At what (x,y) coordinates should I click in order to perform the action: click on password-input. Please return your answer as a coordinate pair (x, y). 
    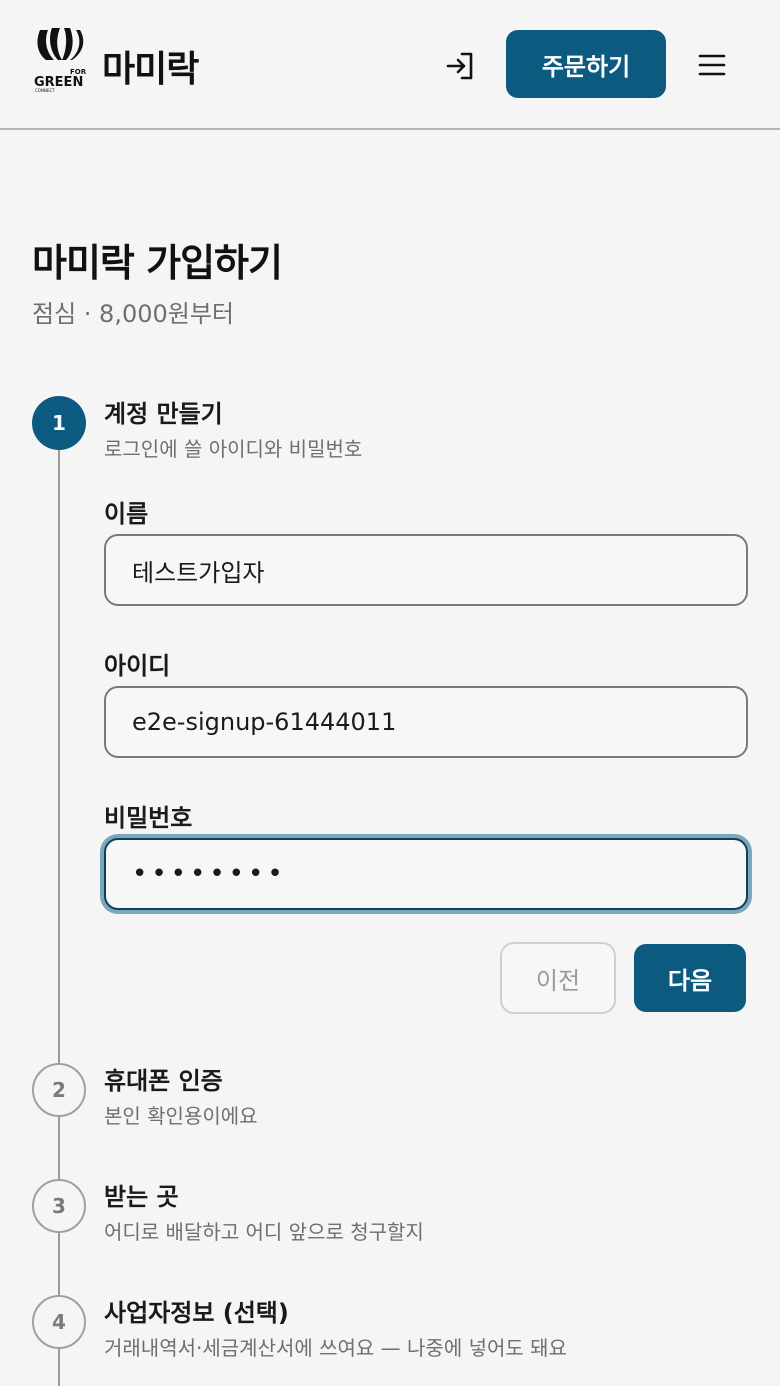
    Looking at the image, I should click on (426, 874).